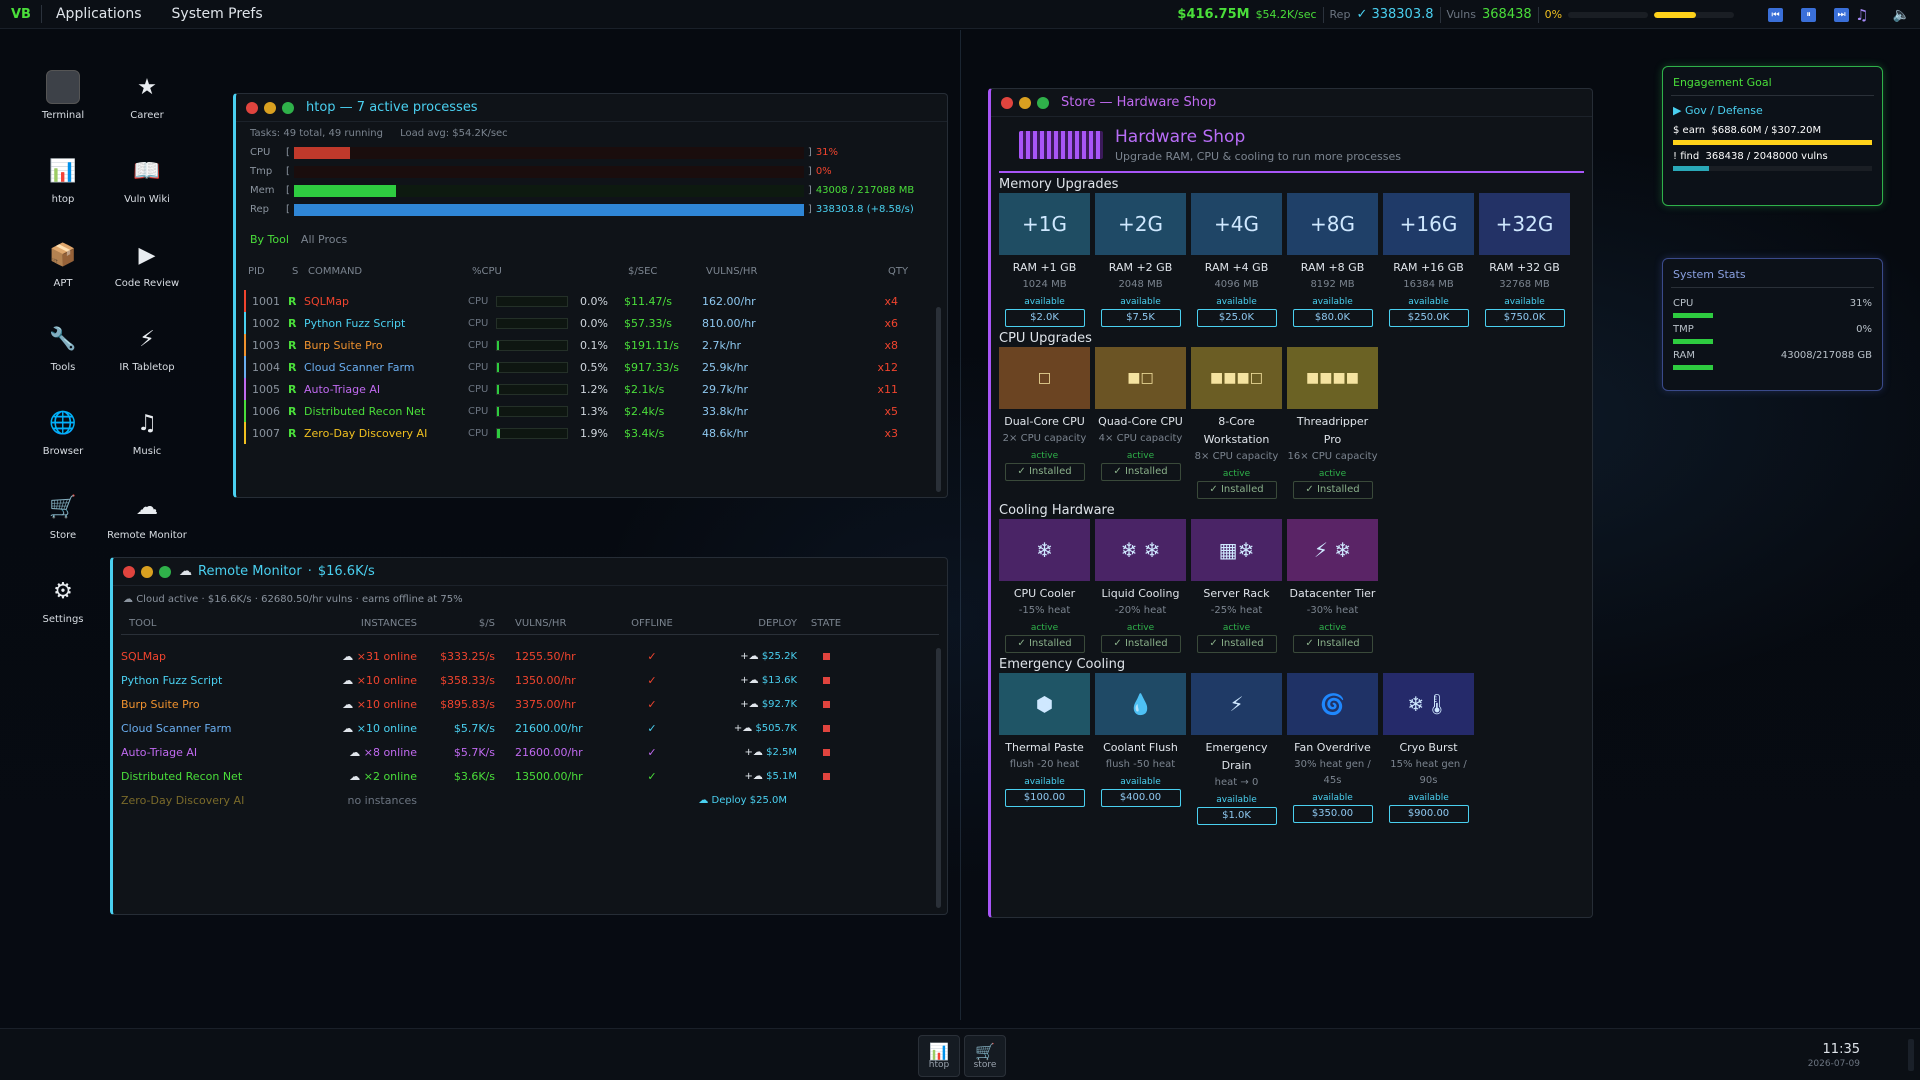 Image resolution: width=1920 pixels, height=1080 pixels. Describe the element at coordinates (1524, 318) in the screenshot. I see `buy-button: $750.0K` at that location.